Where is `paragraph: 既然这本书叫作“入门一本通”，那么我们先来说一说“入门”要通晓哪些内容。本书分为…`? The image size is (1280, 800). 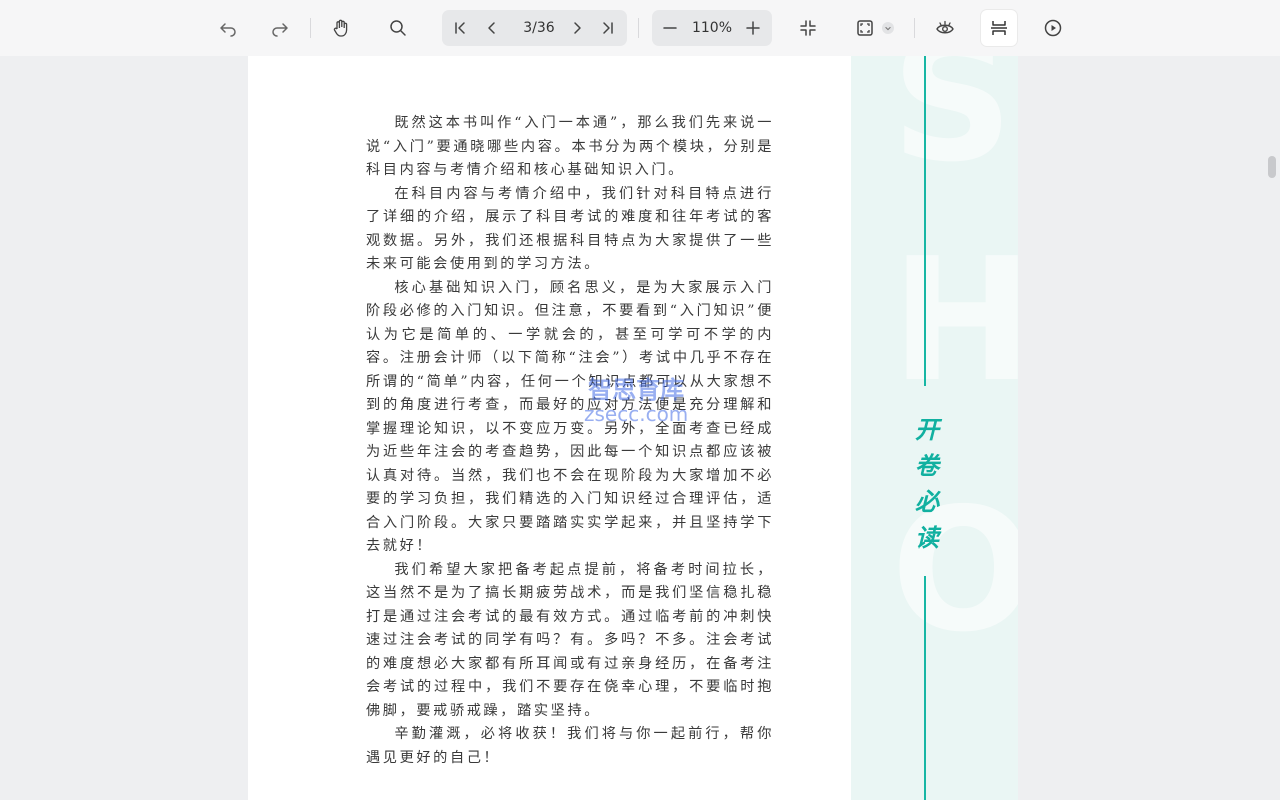 paragraph: 既然这本书叫作“入门一本通”，那么我们先来说一说“入门”要通晓哪些内容。本书分为… is located at coordinates (570, 146).